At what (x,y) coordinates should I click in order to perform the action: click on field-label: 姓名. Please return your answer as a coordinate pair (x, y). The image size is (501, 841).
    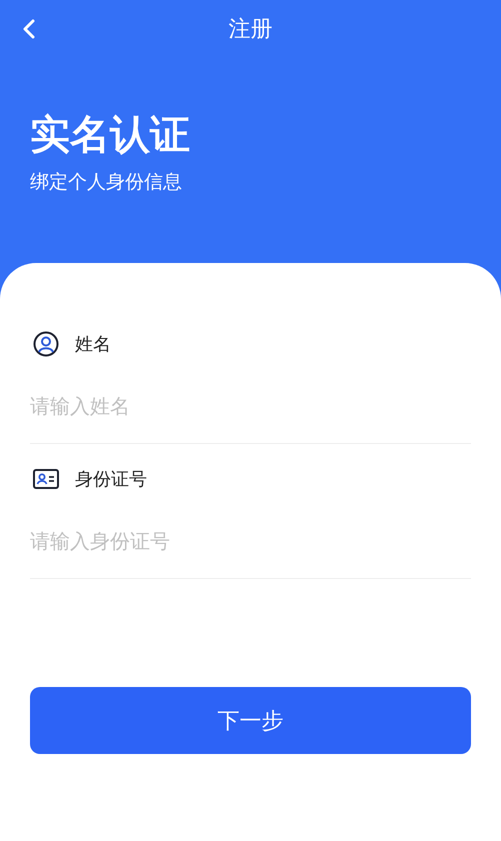
    Looking at the image, I should click on (93, 344).